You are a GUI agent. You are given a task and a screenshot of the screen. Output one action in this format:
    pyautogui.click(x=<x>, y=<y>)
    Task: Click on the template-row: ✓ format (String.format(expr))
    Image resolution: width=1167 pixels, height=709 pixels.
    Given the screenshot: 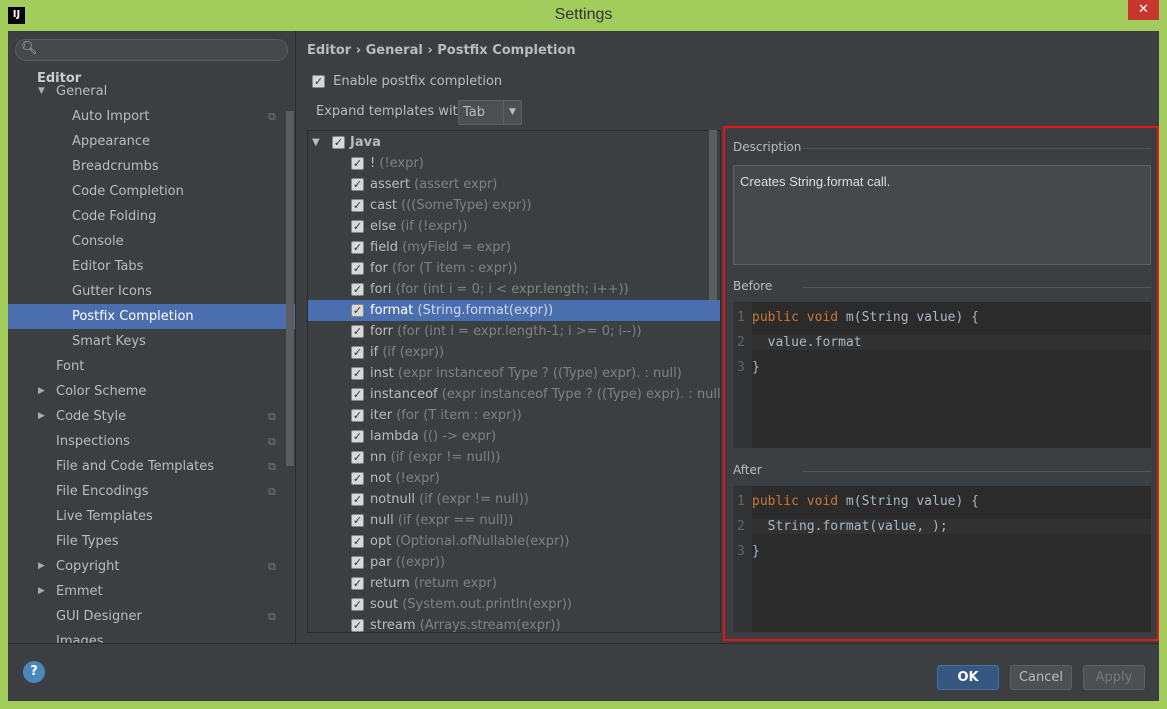 What is the action you would take?
    pyautogui.click(x=514, y=310)
    